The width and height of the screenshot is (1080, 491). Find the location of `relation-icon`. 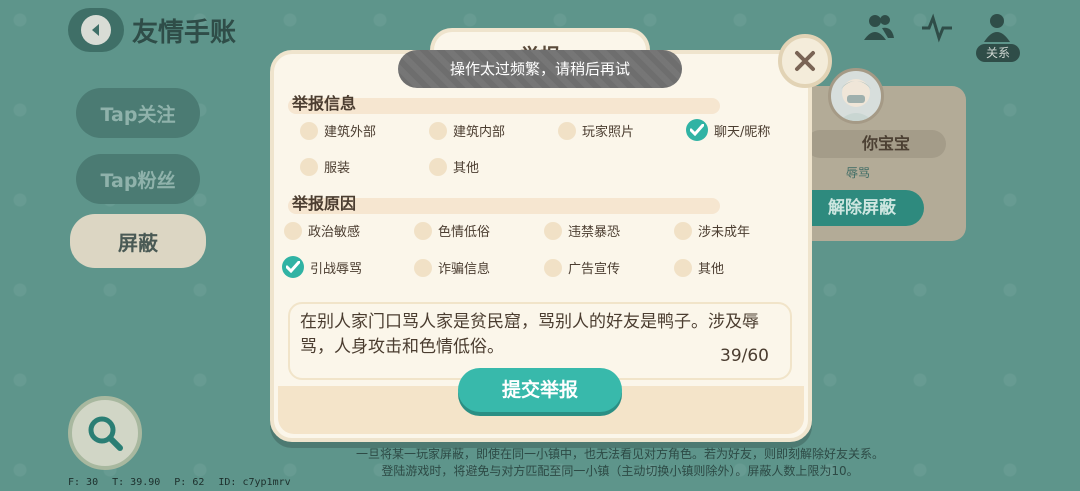

relation-icon is located at coordinates (997, 28).